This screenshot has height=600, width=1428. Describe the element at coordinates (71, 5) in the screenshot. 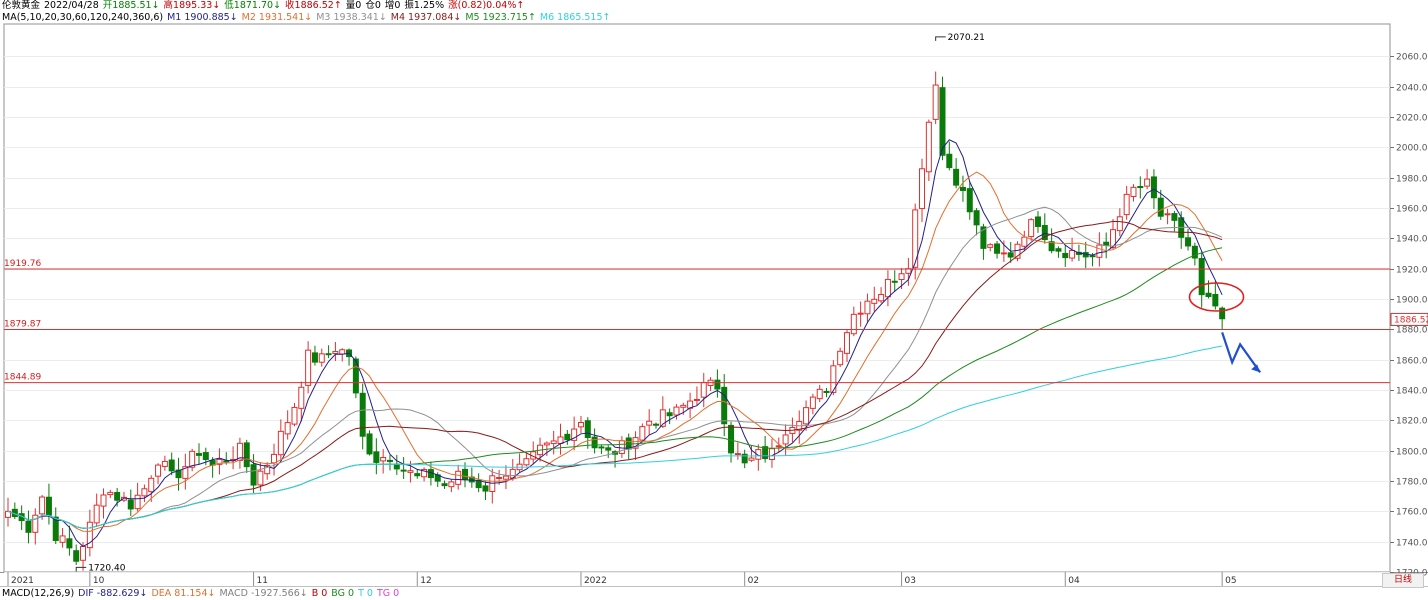

I see `quote-field-1: 2022/04/28` at that location.